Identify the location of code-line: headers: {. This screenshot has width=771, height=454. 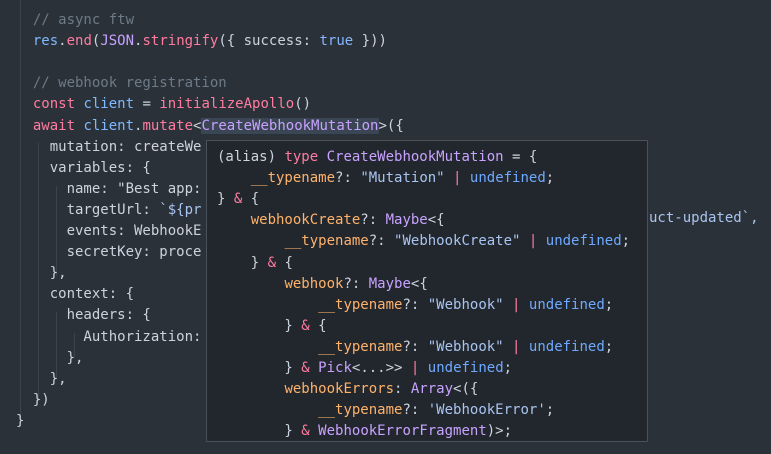
(83, 315).